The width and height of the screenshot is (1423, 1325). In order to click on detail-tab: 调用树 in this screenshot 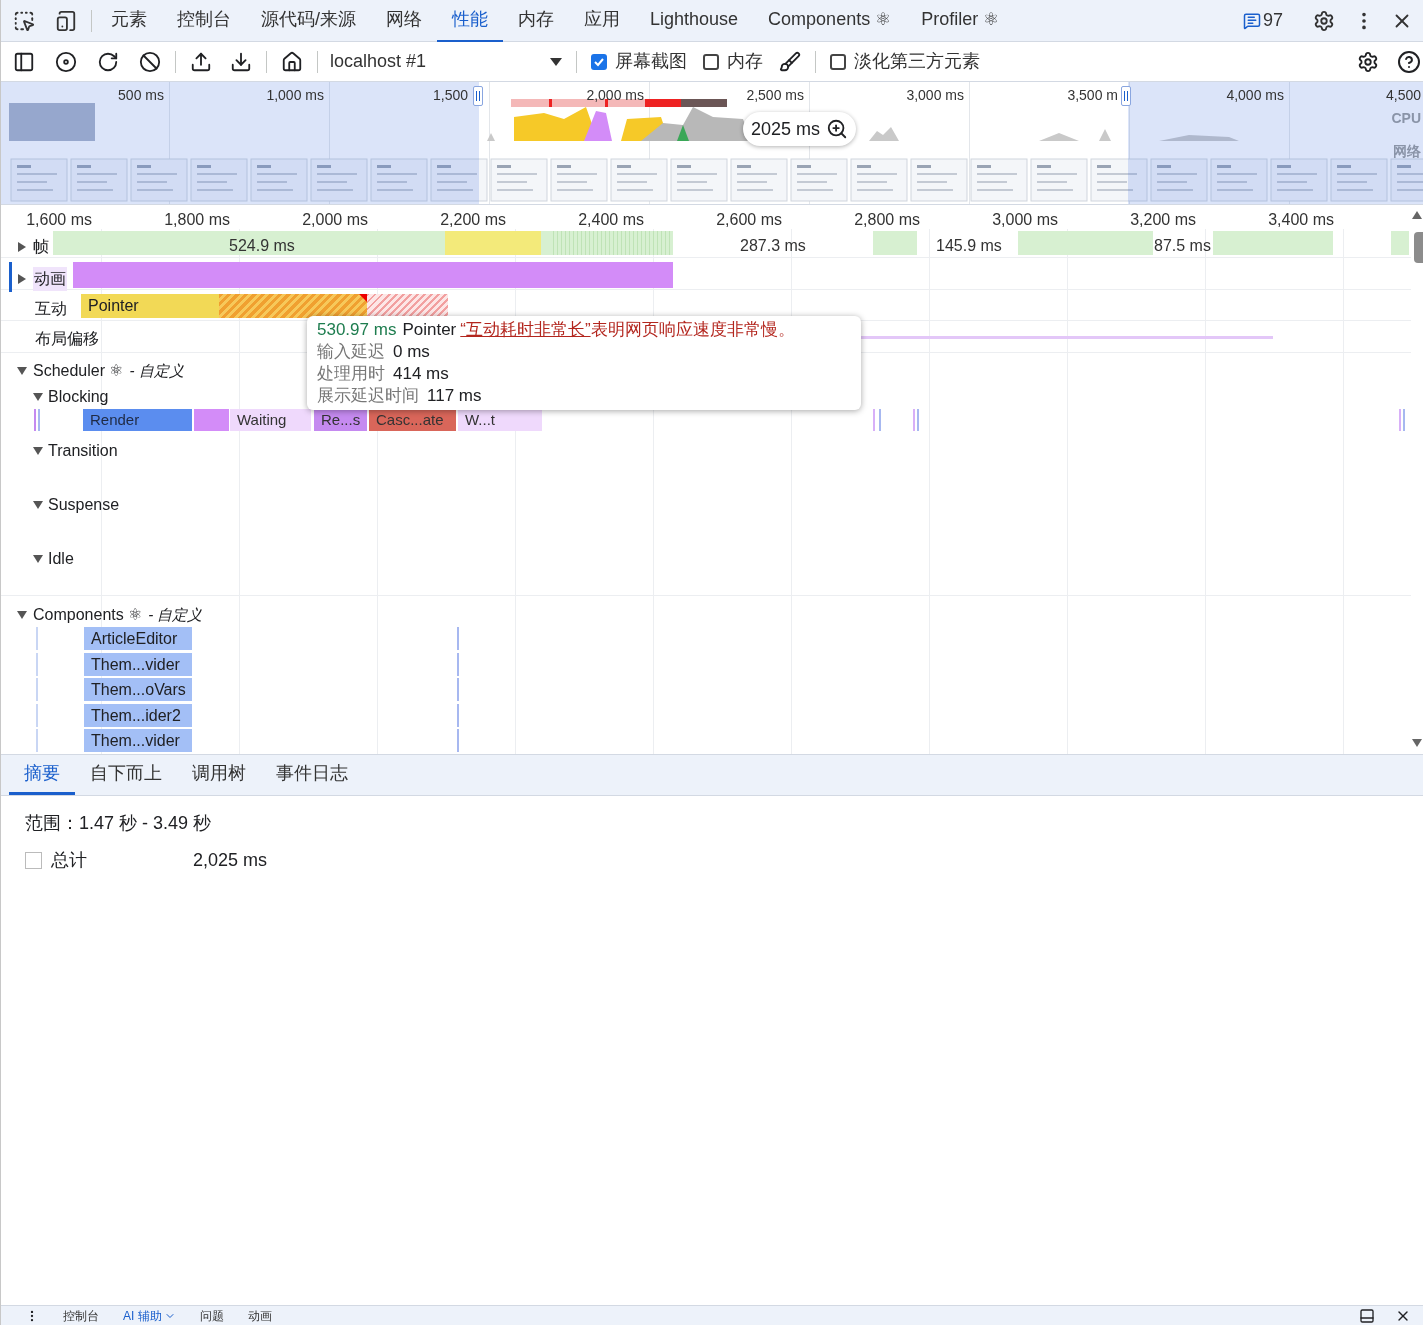, I will do `click(219, 774)`.